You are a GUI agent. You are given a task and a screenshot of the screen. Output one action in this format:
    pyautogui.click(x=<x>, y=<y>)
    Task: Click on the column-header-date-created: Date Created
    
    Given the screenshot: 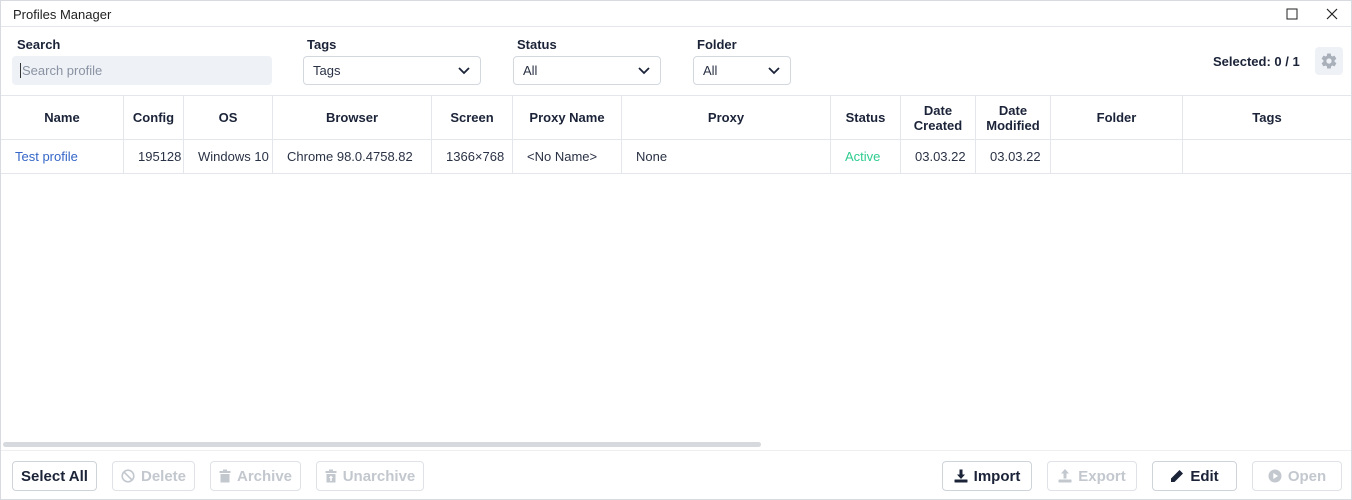 What is the action you would take?
    pyautogui.click(x=938, y=117)
    